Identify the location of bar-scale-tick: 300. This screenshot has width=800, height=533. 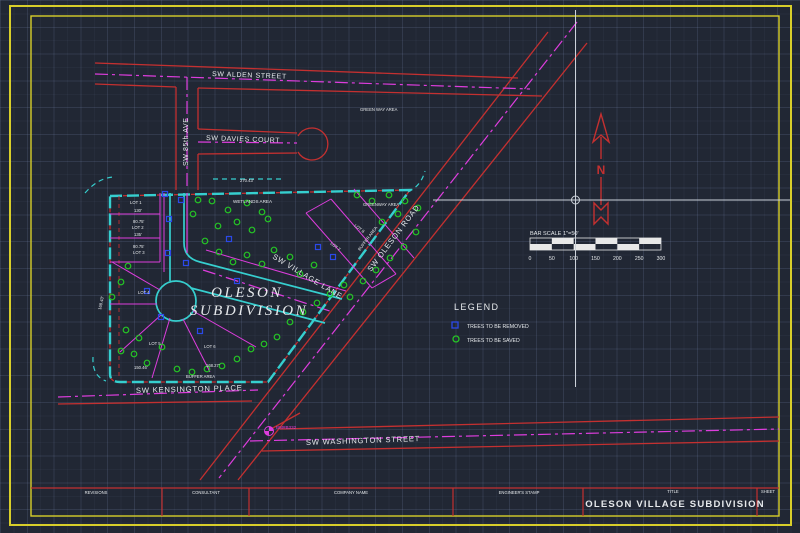
(661, 259).